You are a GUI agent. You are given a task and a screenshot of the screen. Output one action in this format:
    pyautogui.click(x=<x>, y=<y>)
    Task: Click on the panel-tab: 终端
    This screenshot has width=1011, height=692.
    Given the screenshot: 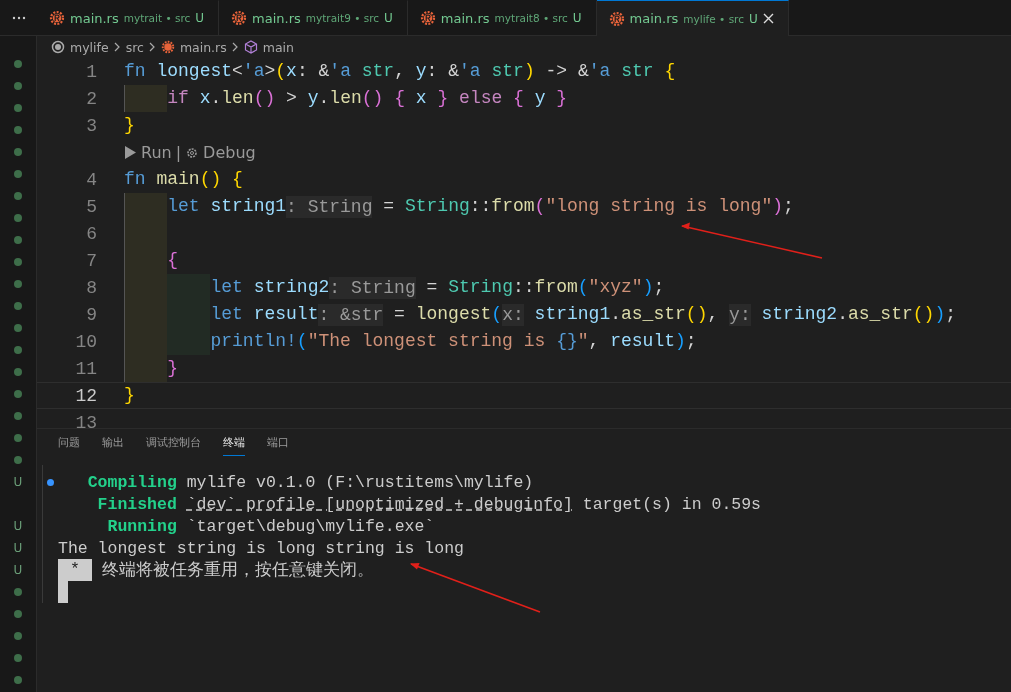 What is the action you would take?
    pyautogui.click(x=234, y=445)
    